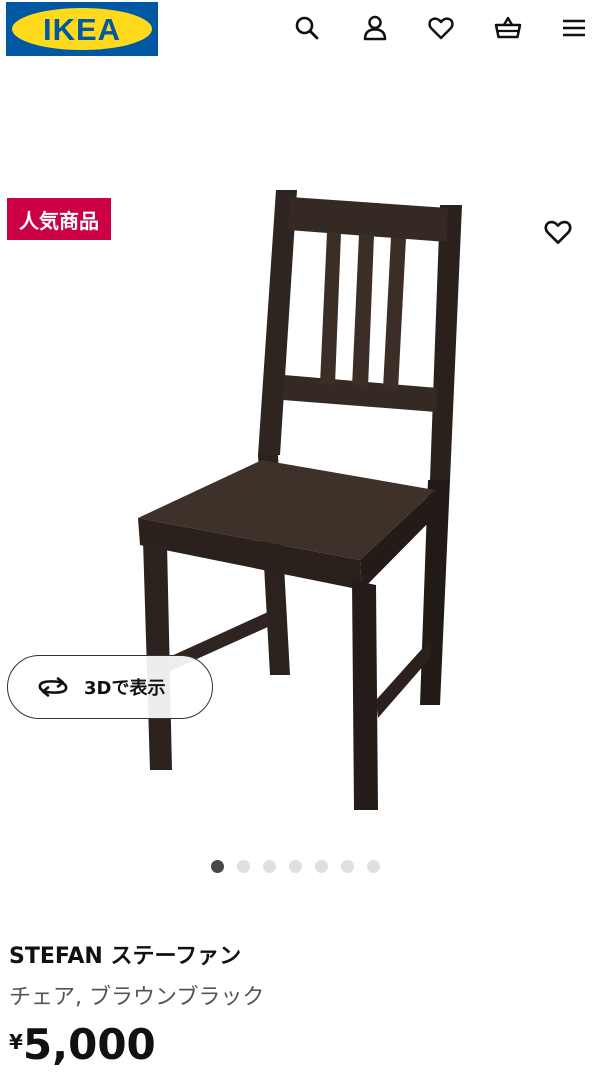  I want to click on favorite-icon, so click(558, 232).